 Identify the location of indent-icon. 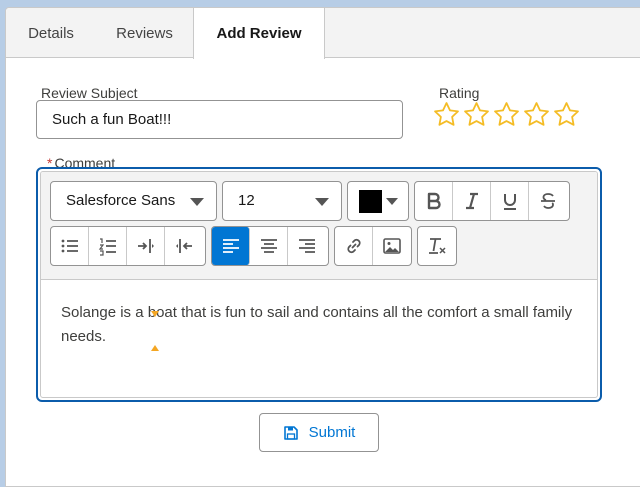
(145, 246).